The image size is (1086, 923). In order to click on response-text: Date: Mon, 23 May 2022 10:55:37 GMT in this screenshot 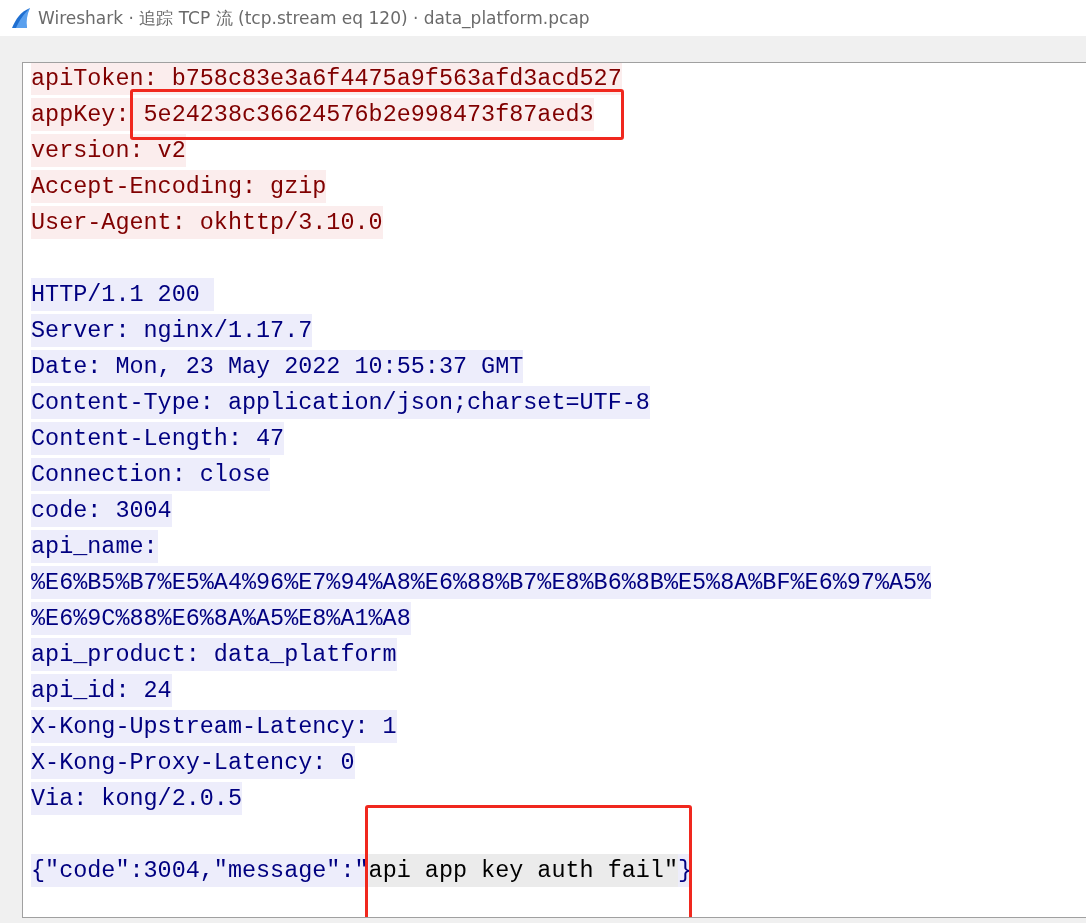, I will do `click(277, 366)`.